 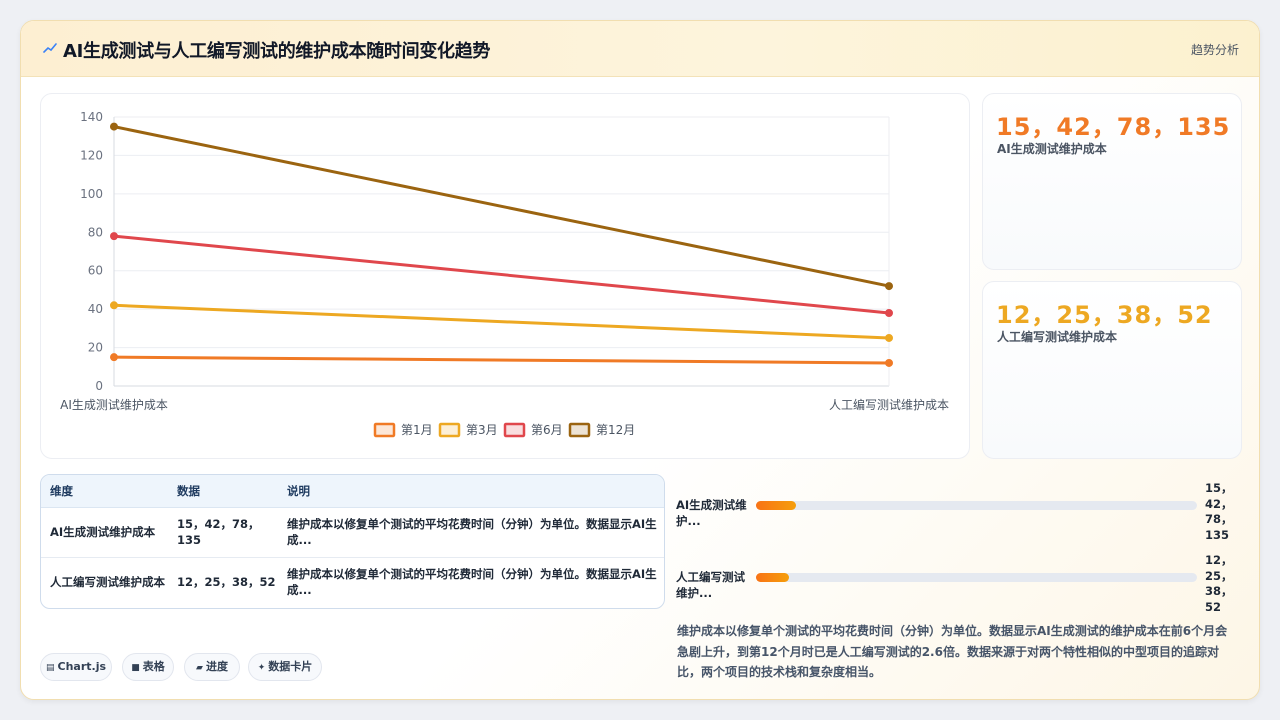 What do you see at coordinates (889, 404) in the screenshot?
I see `x-tick-label: 人工编写测试维护成本` at bounding box center [889, 404].